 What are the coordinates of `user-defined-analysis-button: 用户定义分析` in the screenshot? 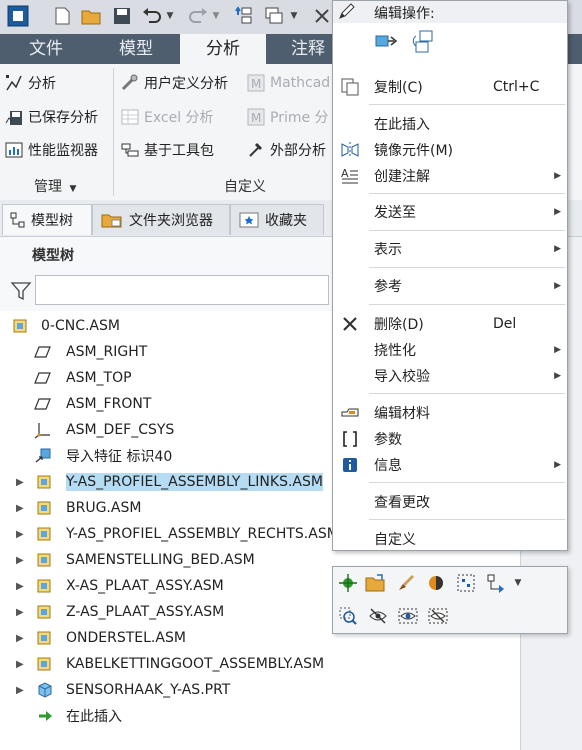 It's located at (174, 83).